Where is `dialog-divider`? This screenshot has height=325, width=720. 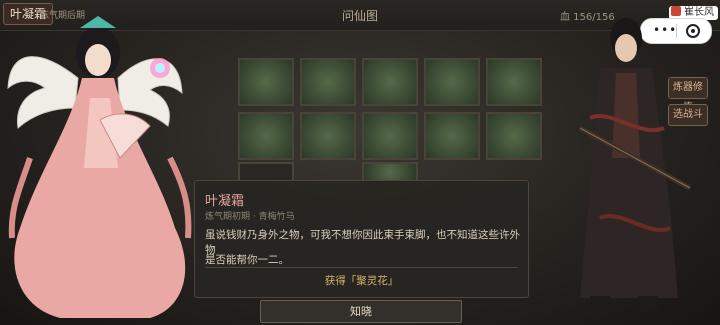
dialog-divider is located at coordinates (361, 267).